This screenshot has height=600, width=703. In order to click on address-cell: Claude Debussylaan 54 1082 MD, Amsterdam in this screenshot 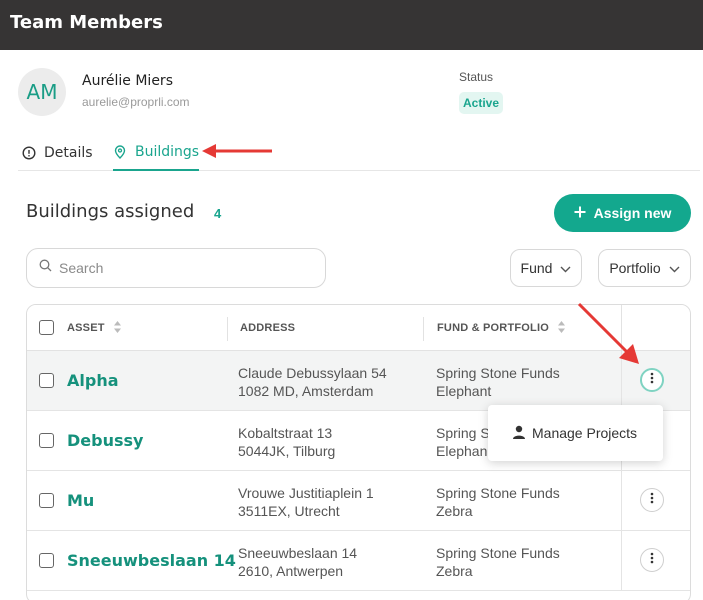, I will do `click(312, 382)`.